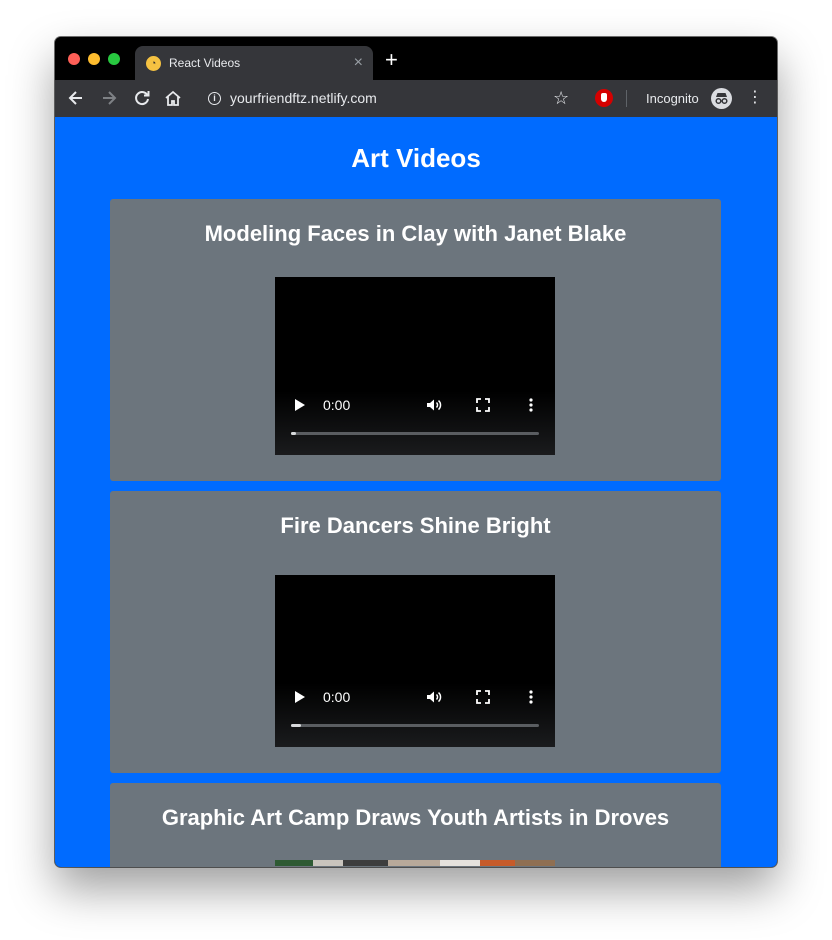 This screenshot has width=832, height=940. I want to click on react-favicon-icon: ◔, so click(153, 63).